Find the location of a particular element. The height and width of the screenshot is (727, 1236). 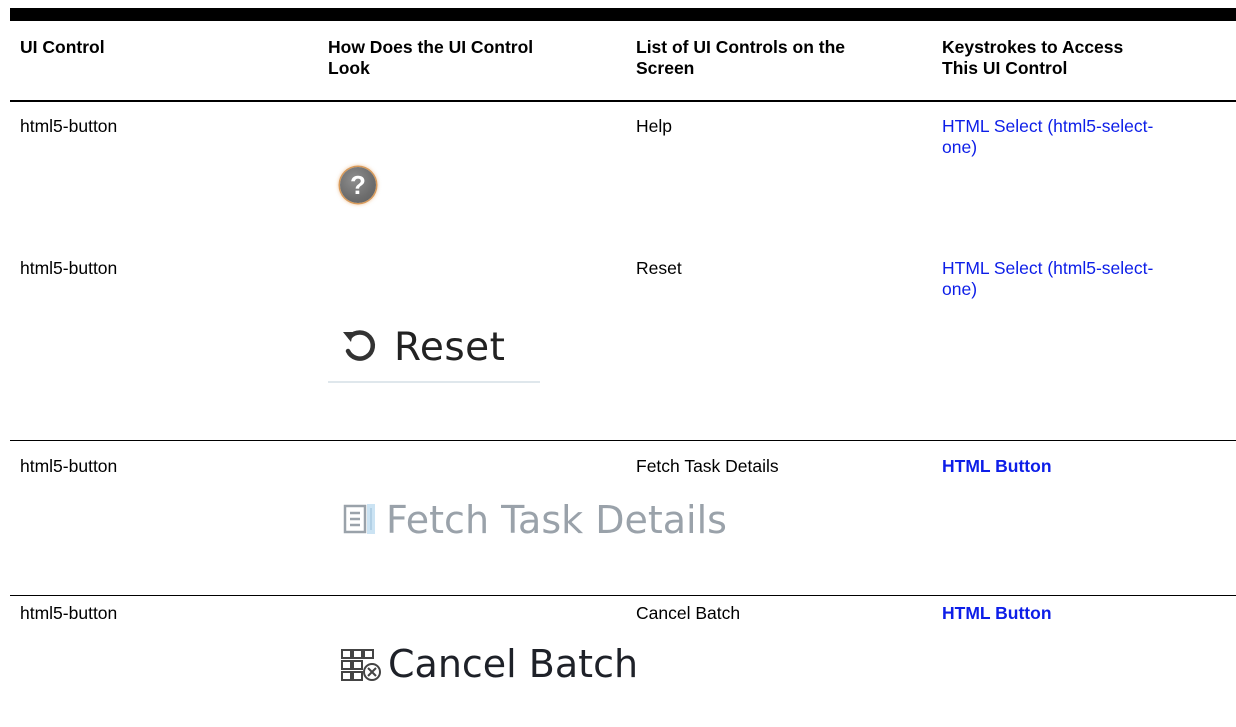

header-list: List of UI Controls on the Screen is located at coordinates (781, 58).